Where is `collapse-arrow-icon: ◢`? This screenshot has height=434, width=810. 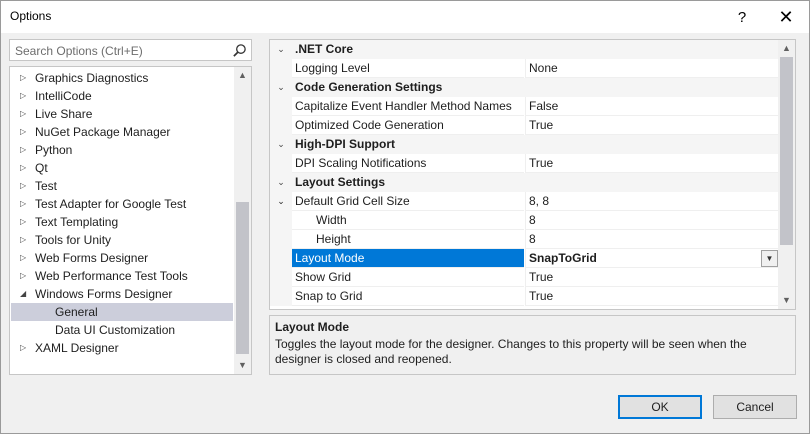 collapse-arrow-icon: ◢ is located at coordinates (26, 294).